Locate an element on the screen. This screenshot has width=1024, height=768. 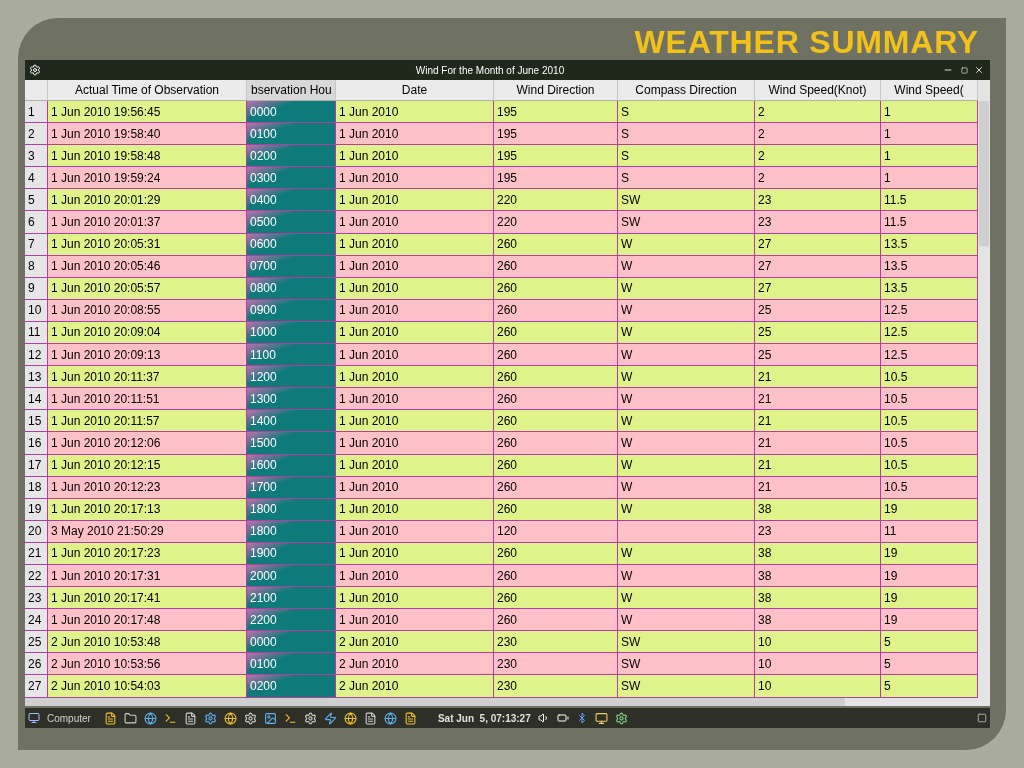
desktop-icon is located at coordinates (982, 718).